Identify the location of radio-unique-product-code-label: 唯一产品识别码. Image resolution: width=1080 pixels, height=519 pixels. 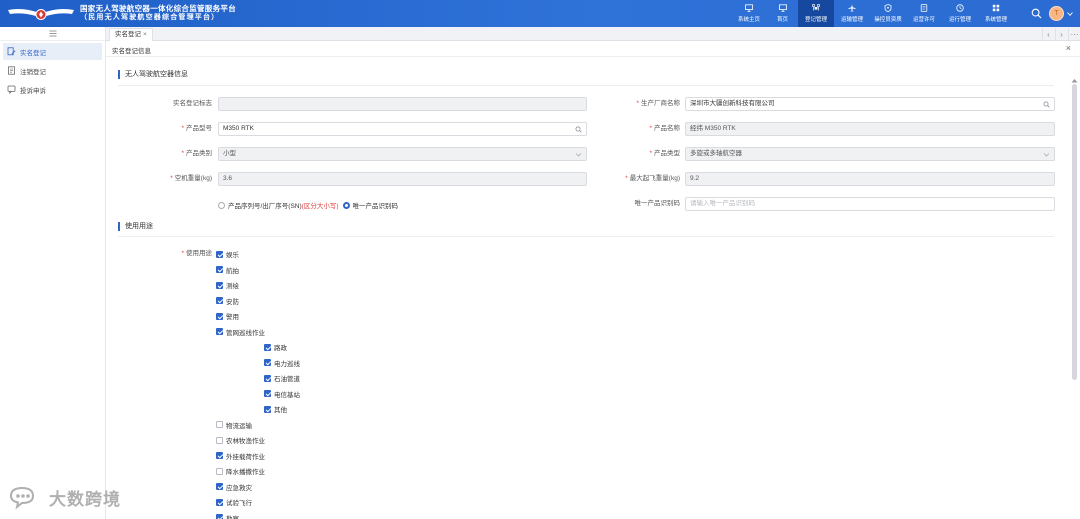
(375, 206).